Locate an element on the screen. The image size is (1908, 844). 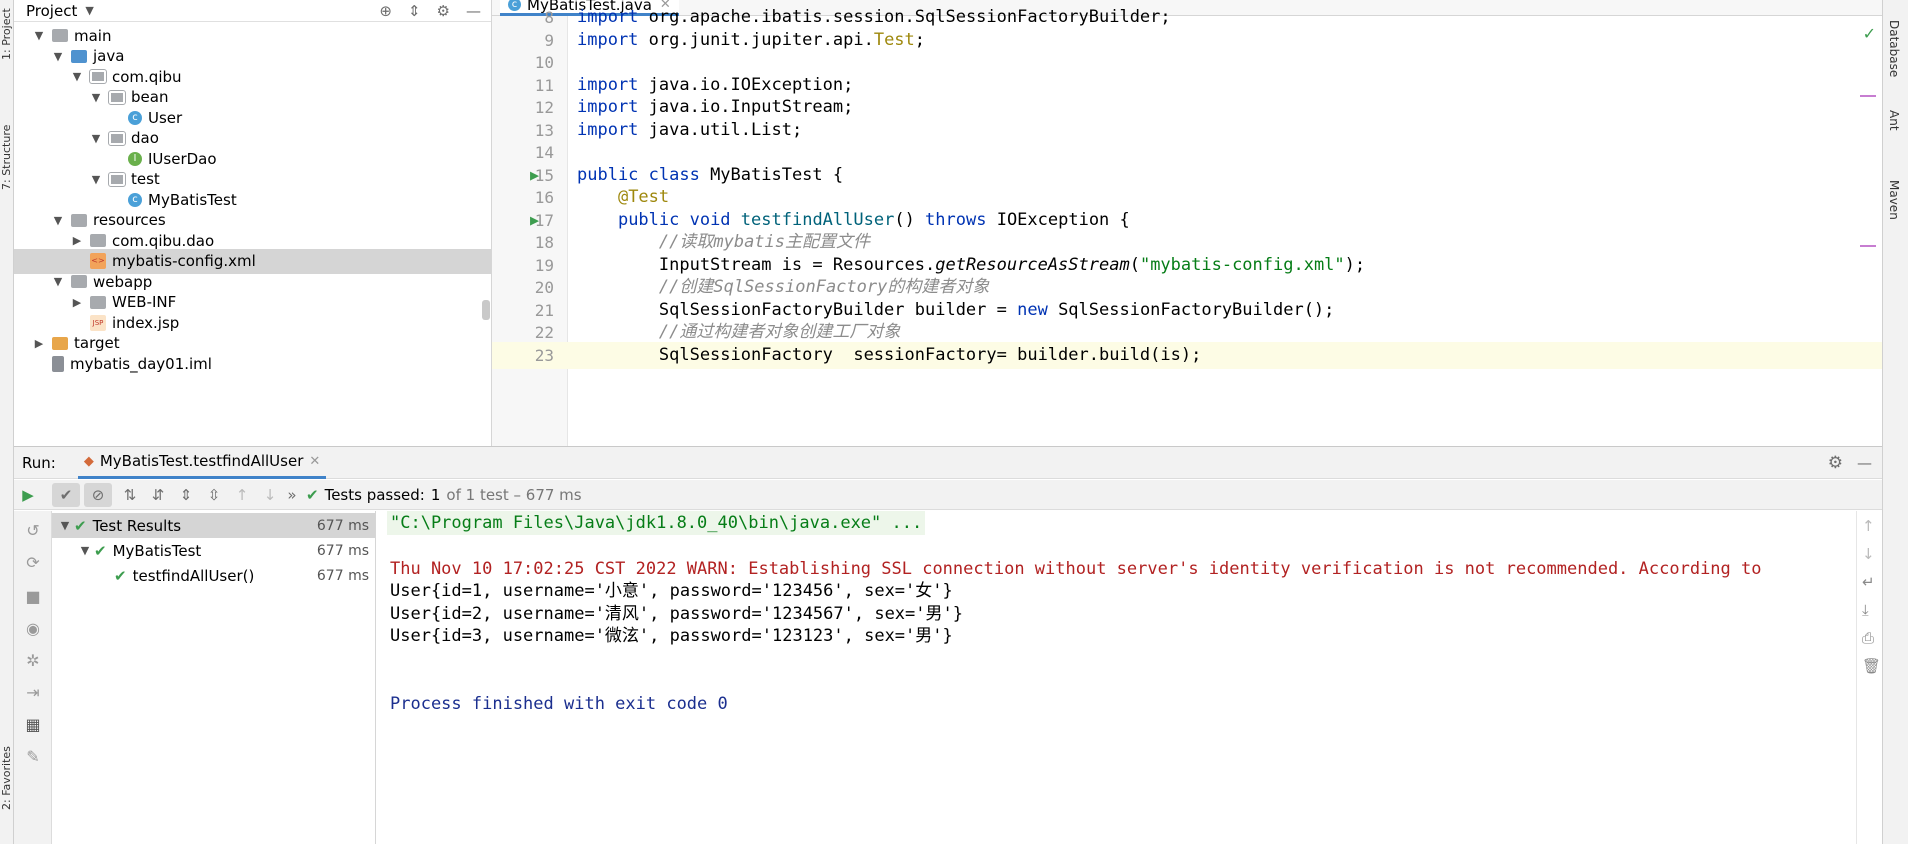
favorites-tool-tab: 2: Favorites is located at coordinates (7, 765).